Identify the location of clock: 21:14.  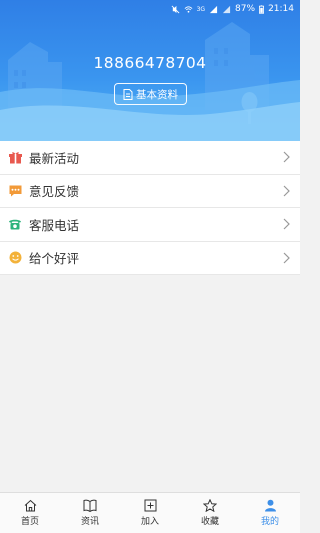
(281, 9).